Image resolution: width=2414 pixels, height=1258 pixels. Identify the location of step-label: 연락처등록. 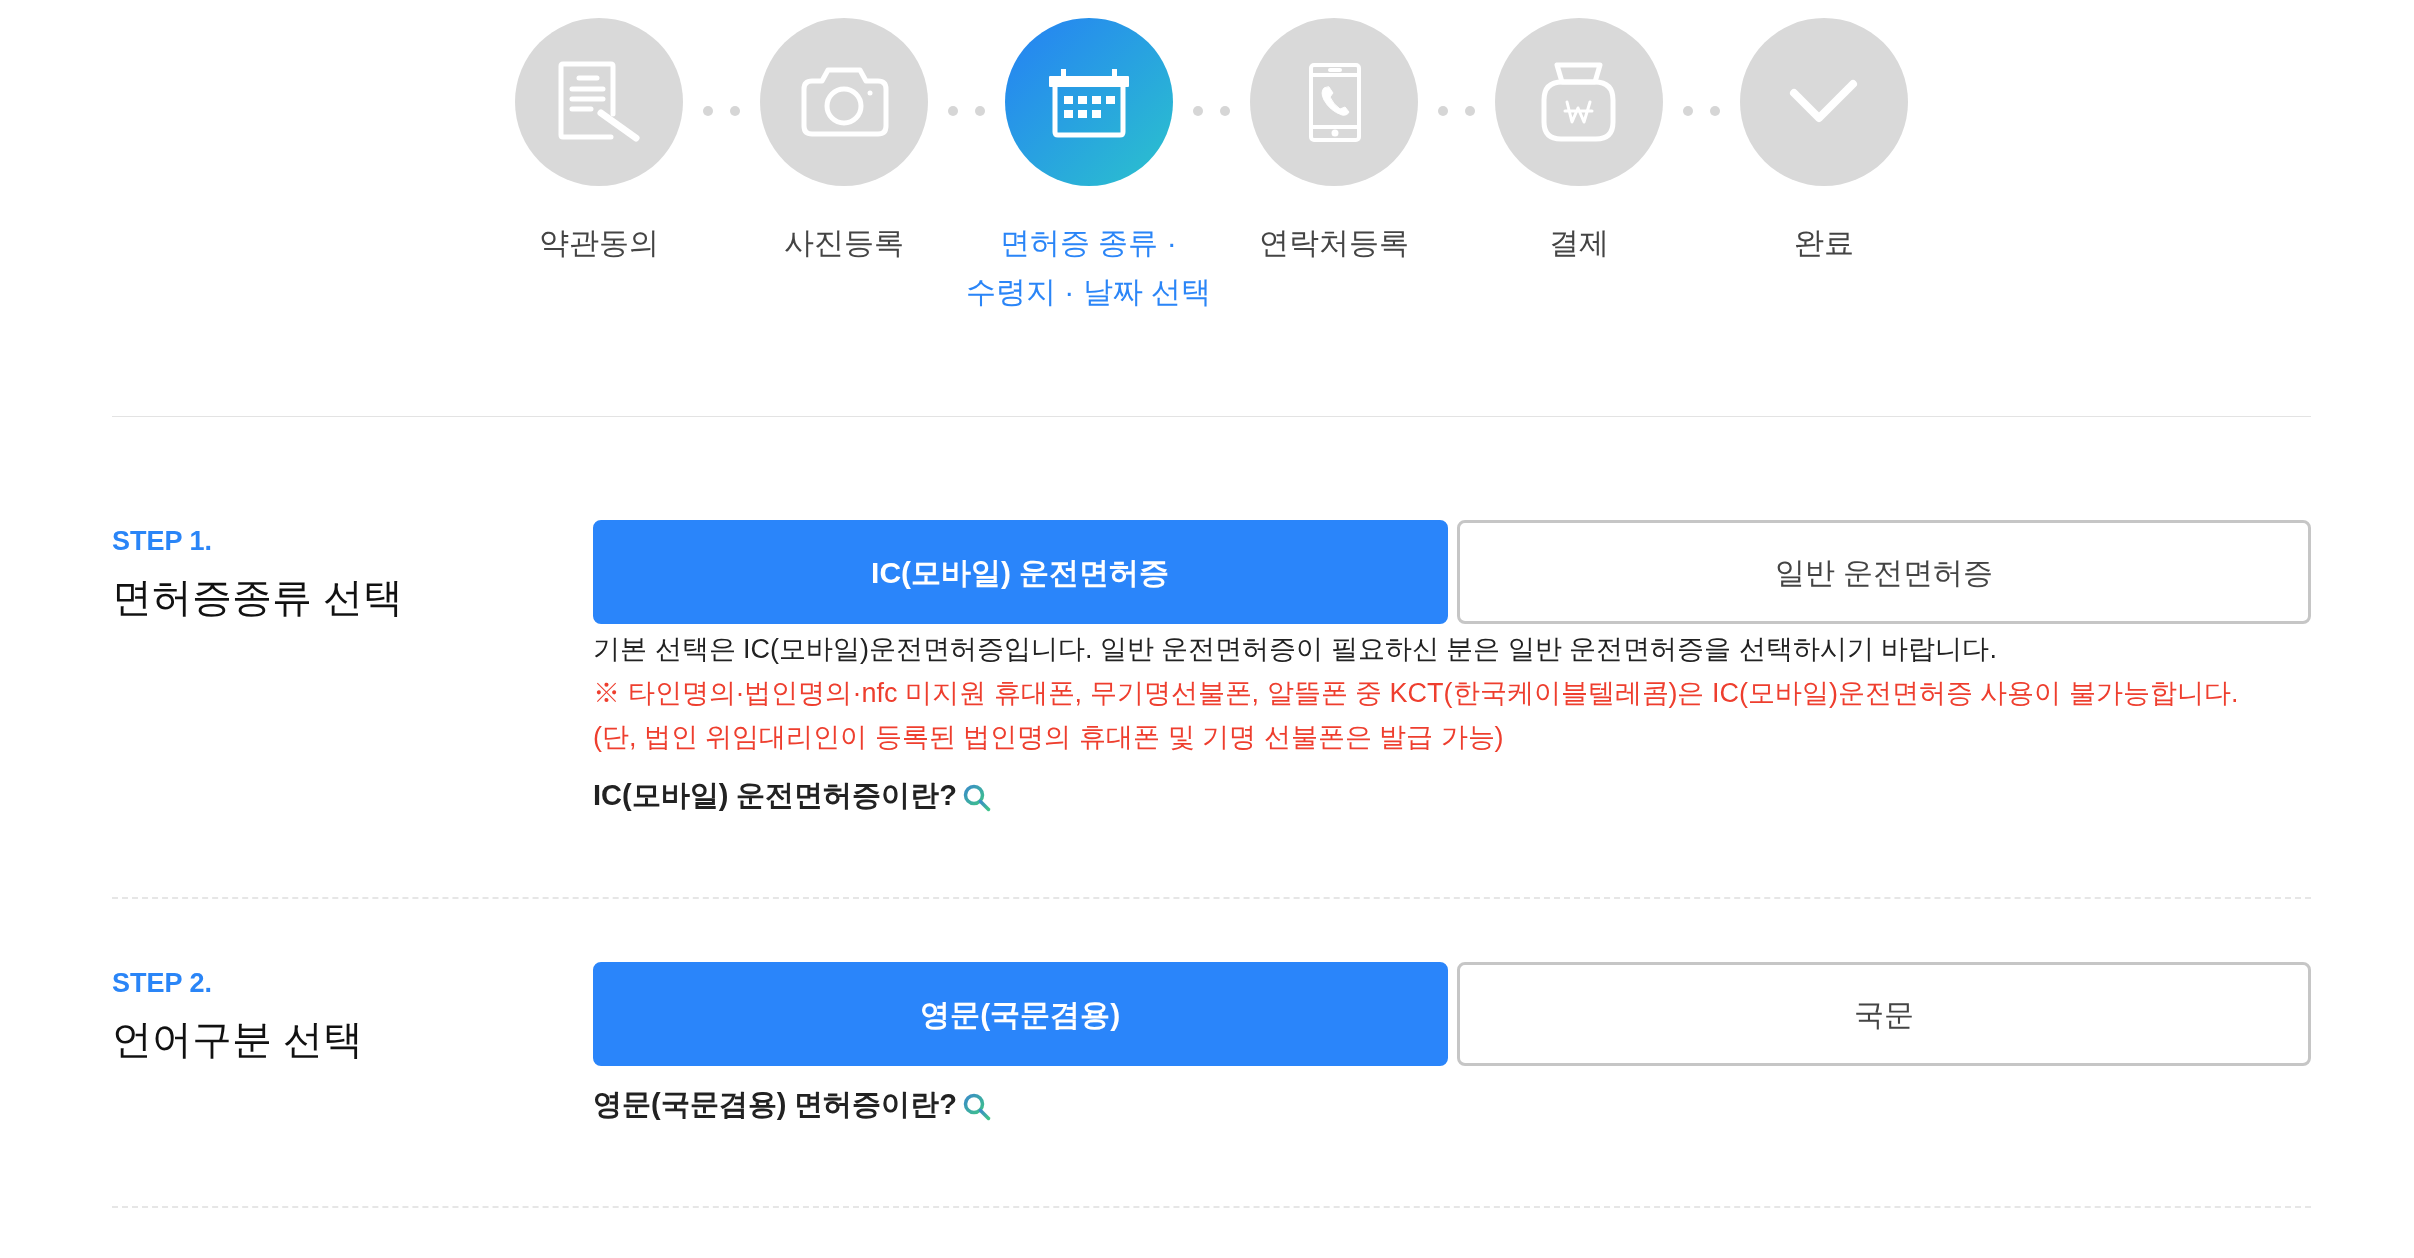
(1333, 243).